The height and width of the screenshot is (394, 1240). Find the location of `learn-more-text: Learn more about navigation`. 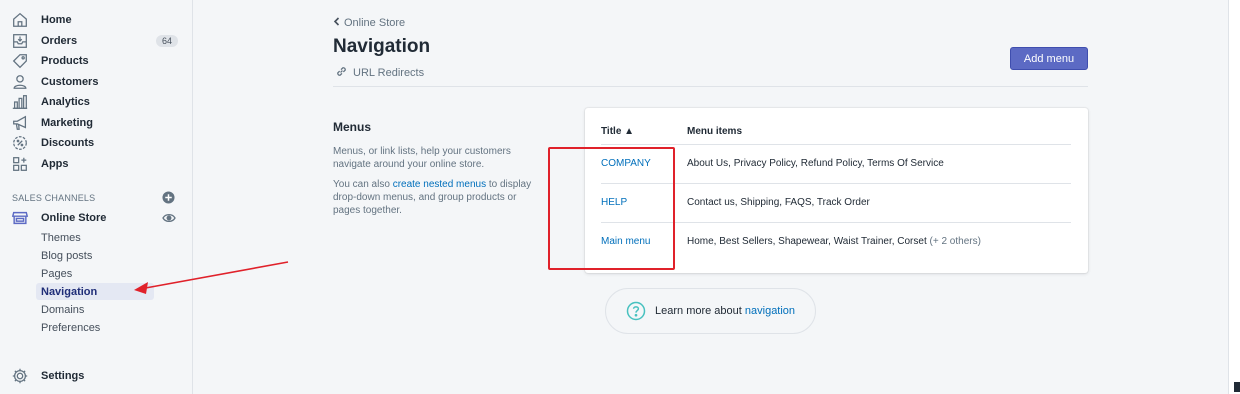

learn-more-text: Learn more about navigation is located at coordinates (725, 311).